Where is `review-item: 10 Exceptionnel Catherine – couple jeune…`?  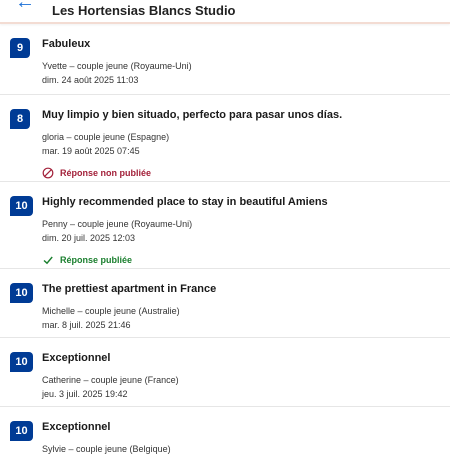 review-item: 10 Exceptionnel Catherine – couple jeune… is located at coordinates (225, 372).